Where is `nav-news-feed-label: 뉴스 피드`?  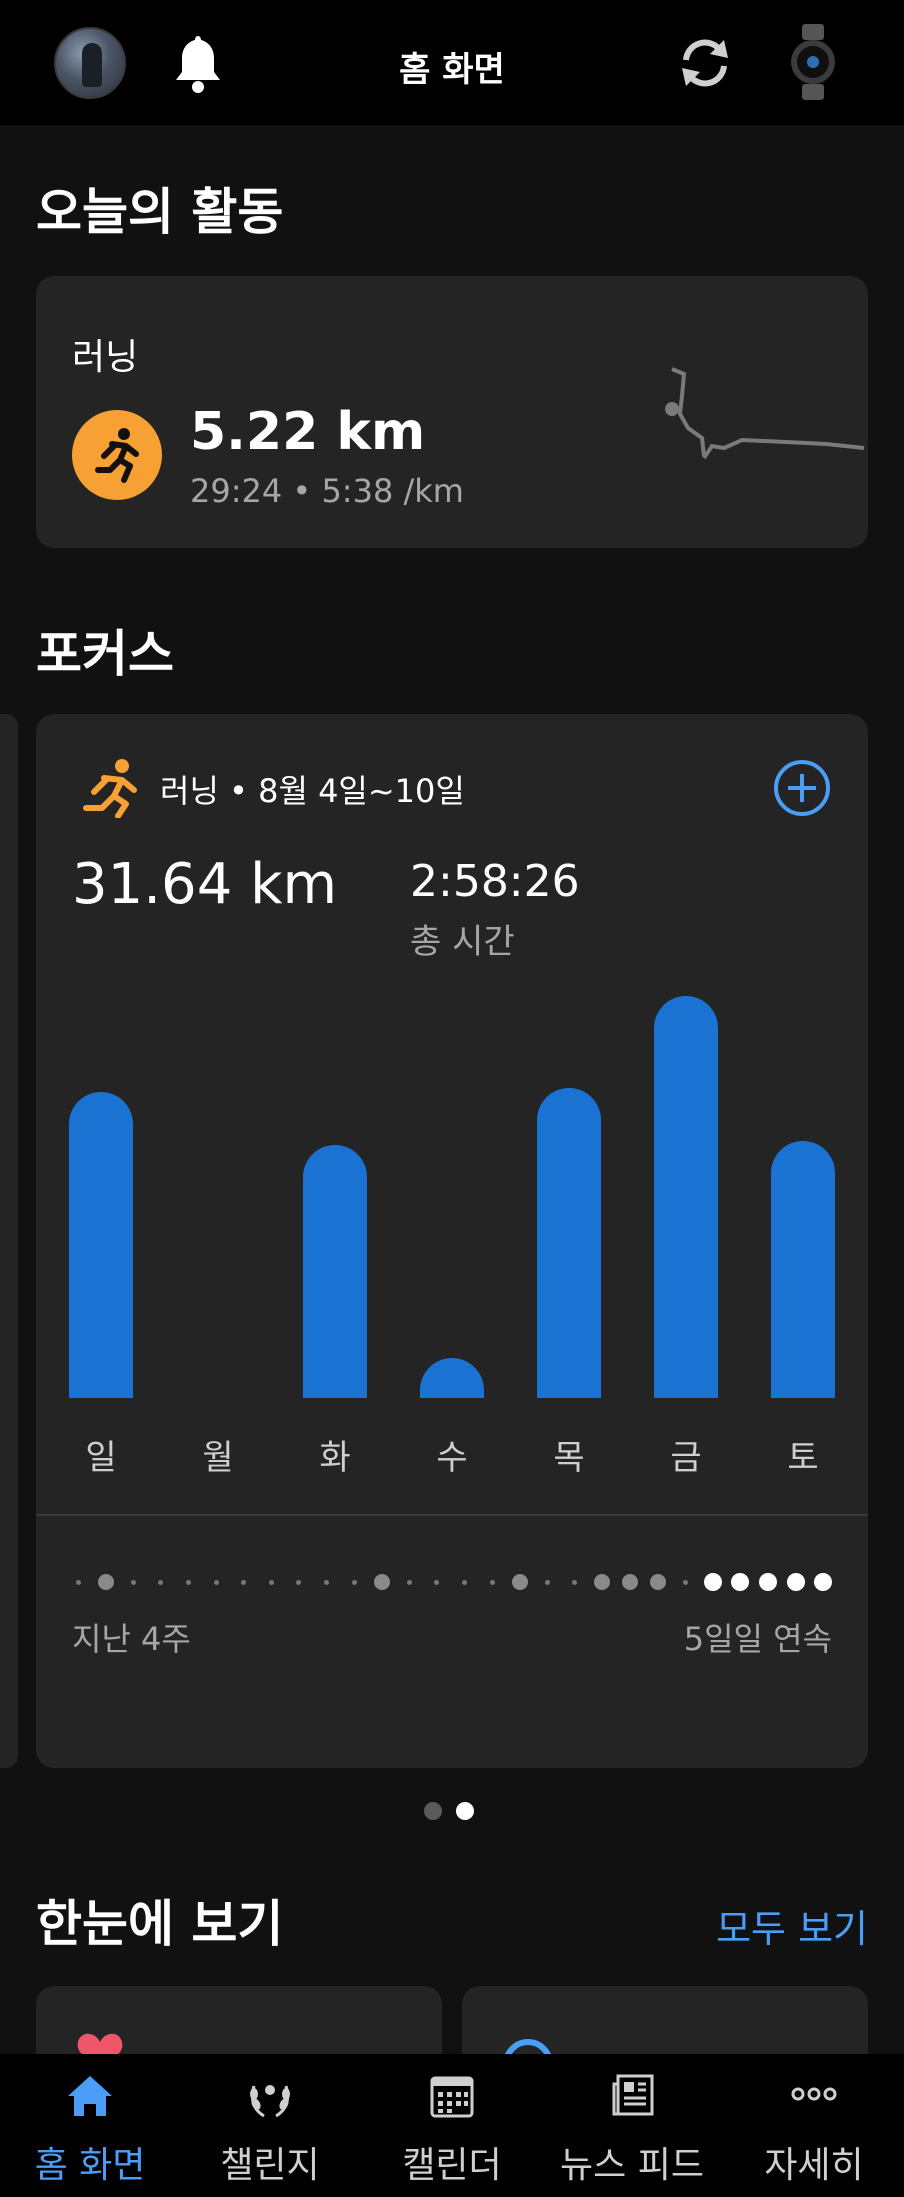 nav-news-feed-label: 뉴스 피드 is located at coordinates (632, 2165).